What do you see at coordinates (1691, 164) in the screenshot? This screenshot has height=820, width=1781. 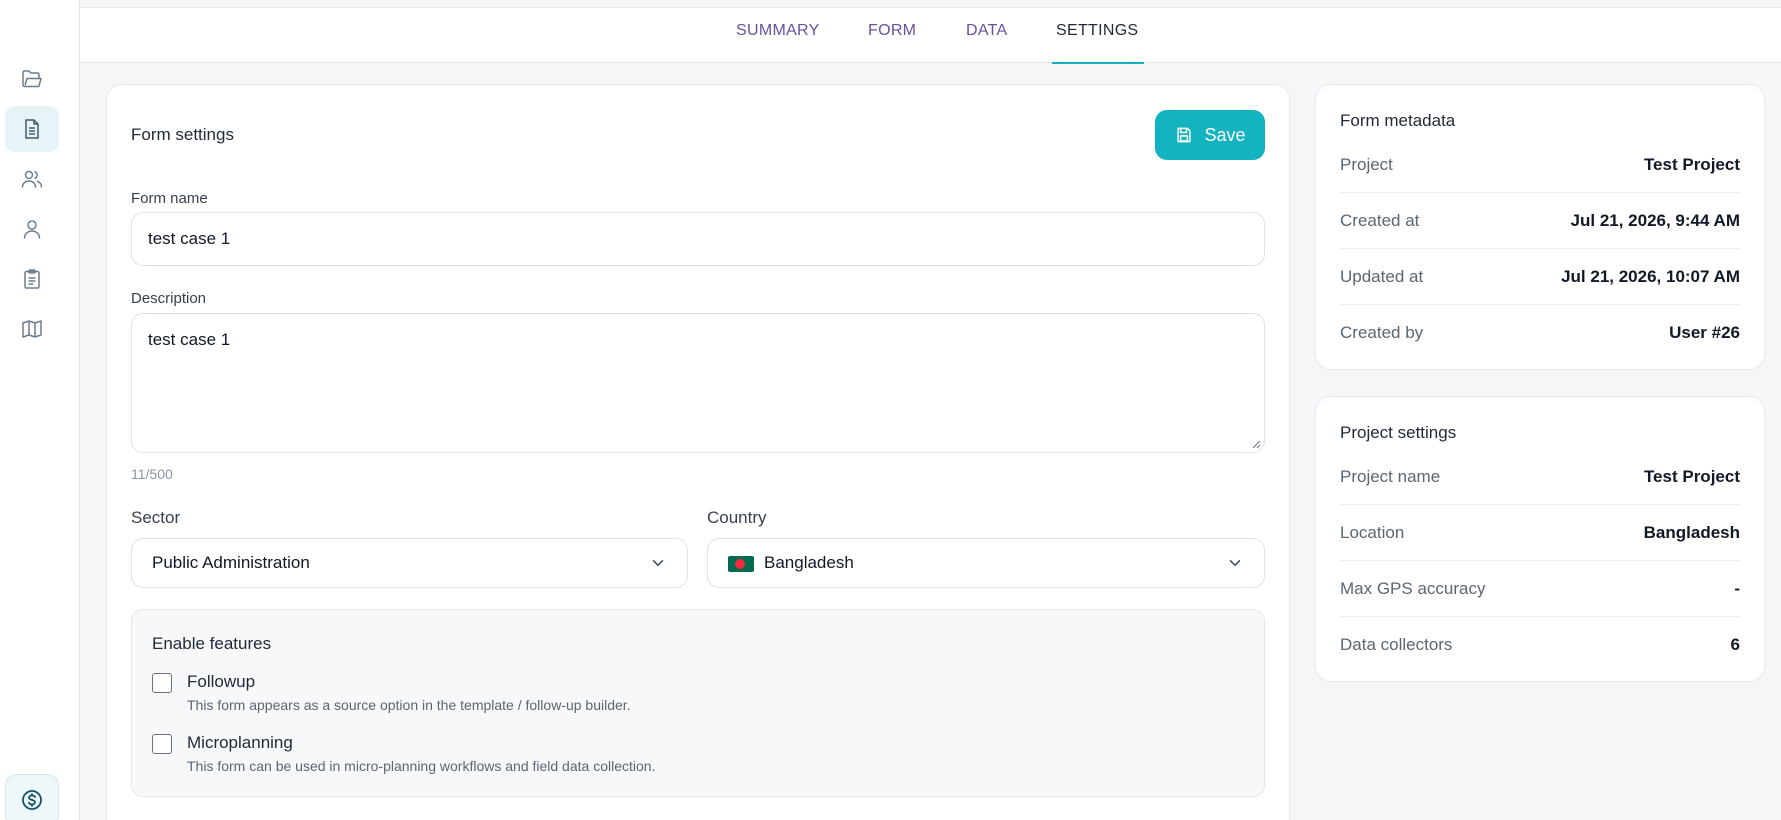 I see `metadata-value: Test Project` at bounding box center [1691, 164].